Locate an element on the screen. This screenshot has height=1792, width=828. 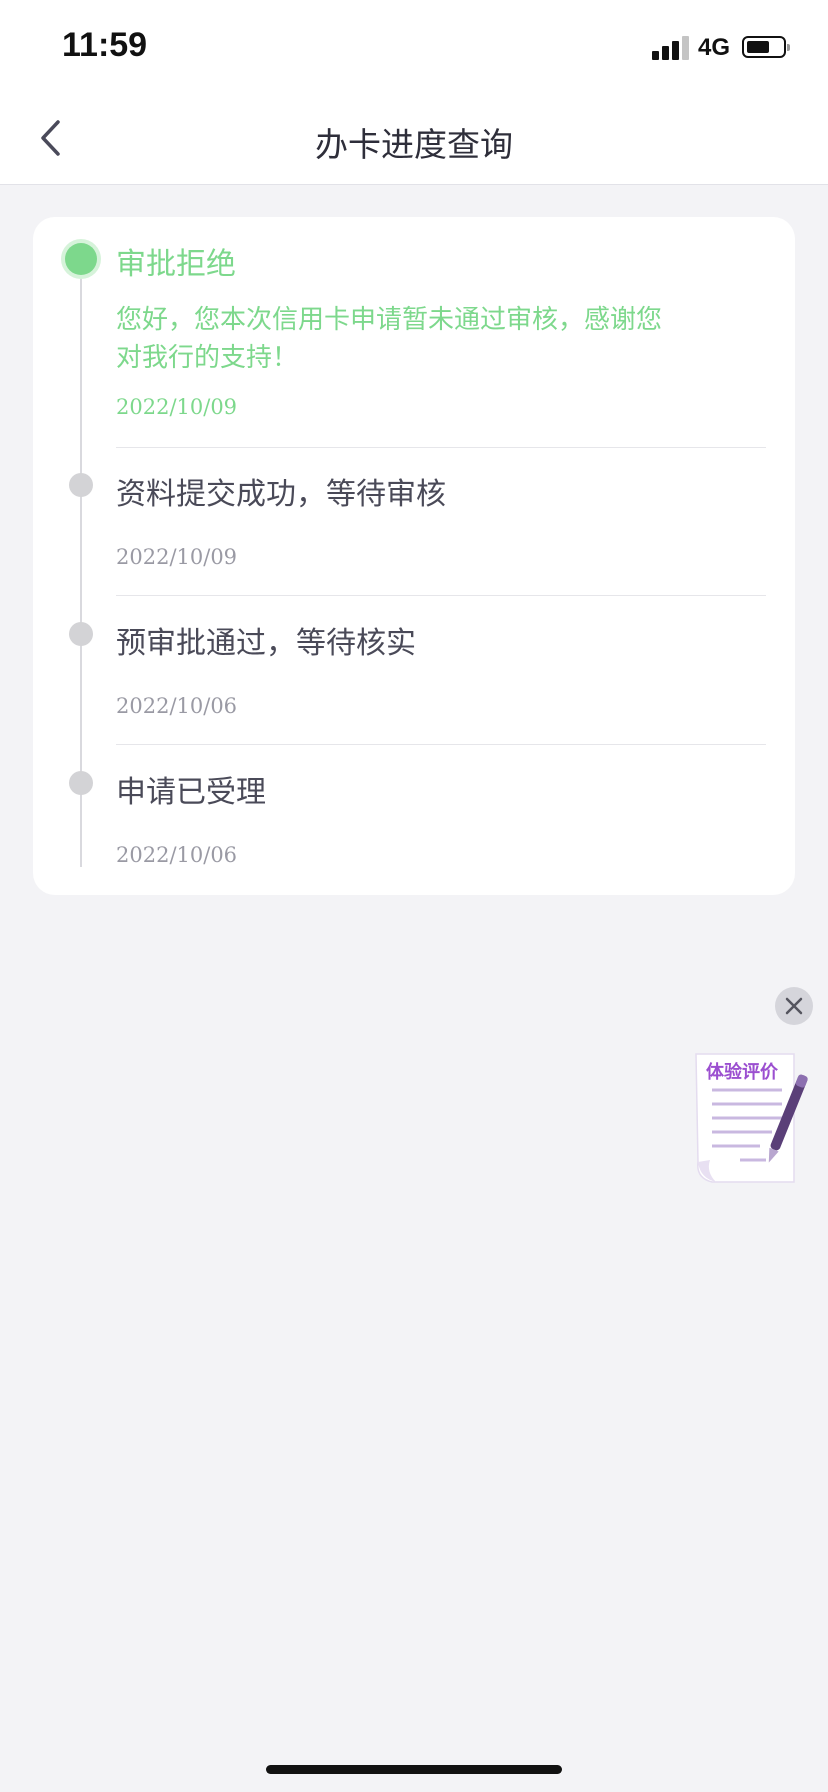
status-time: 11:59 is located at coordinates (105, 45).